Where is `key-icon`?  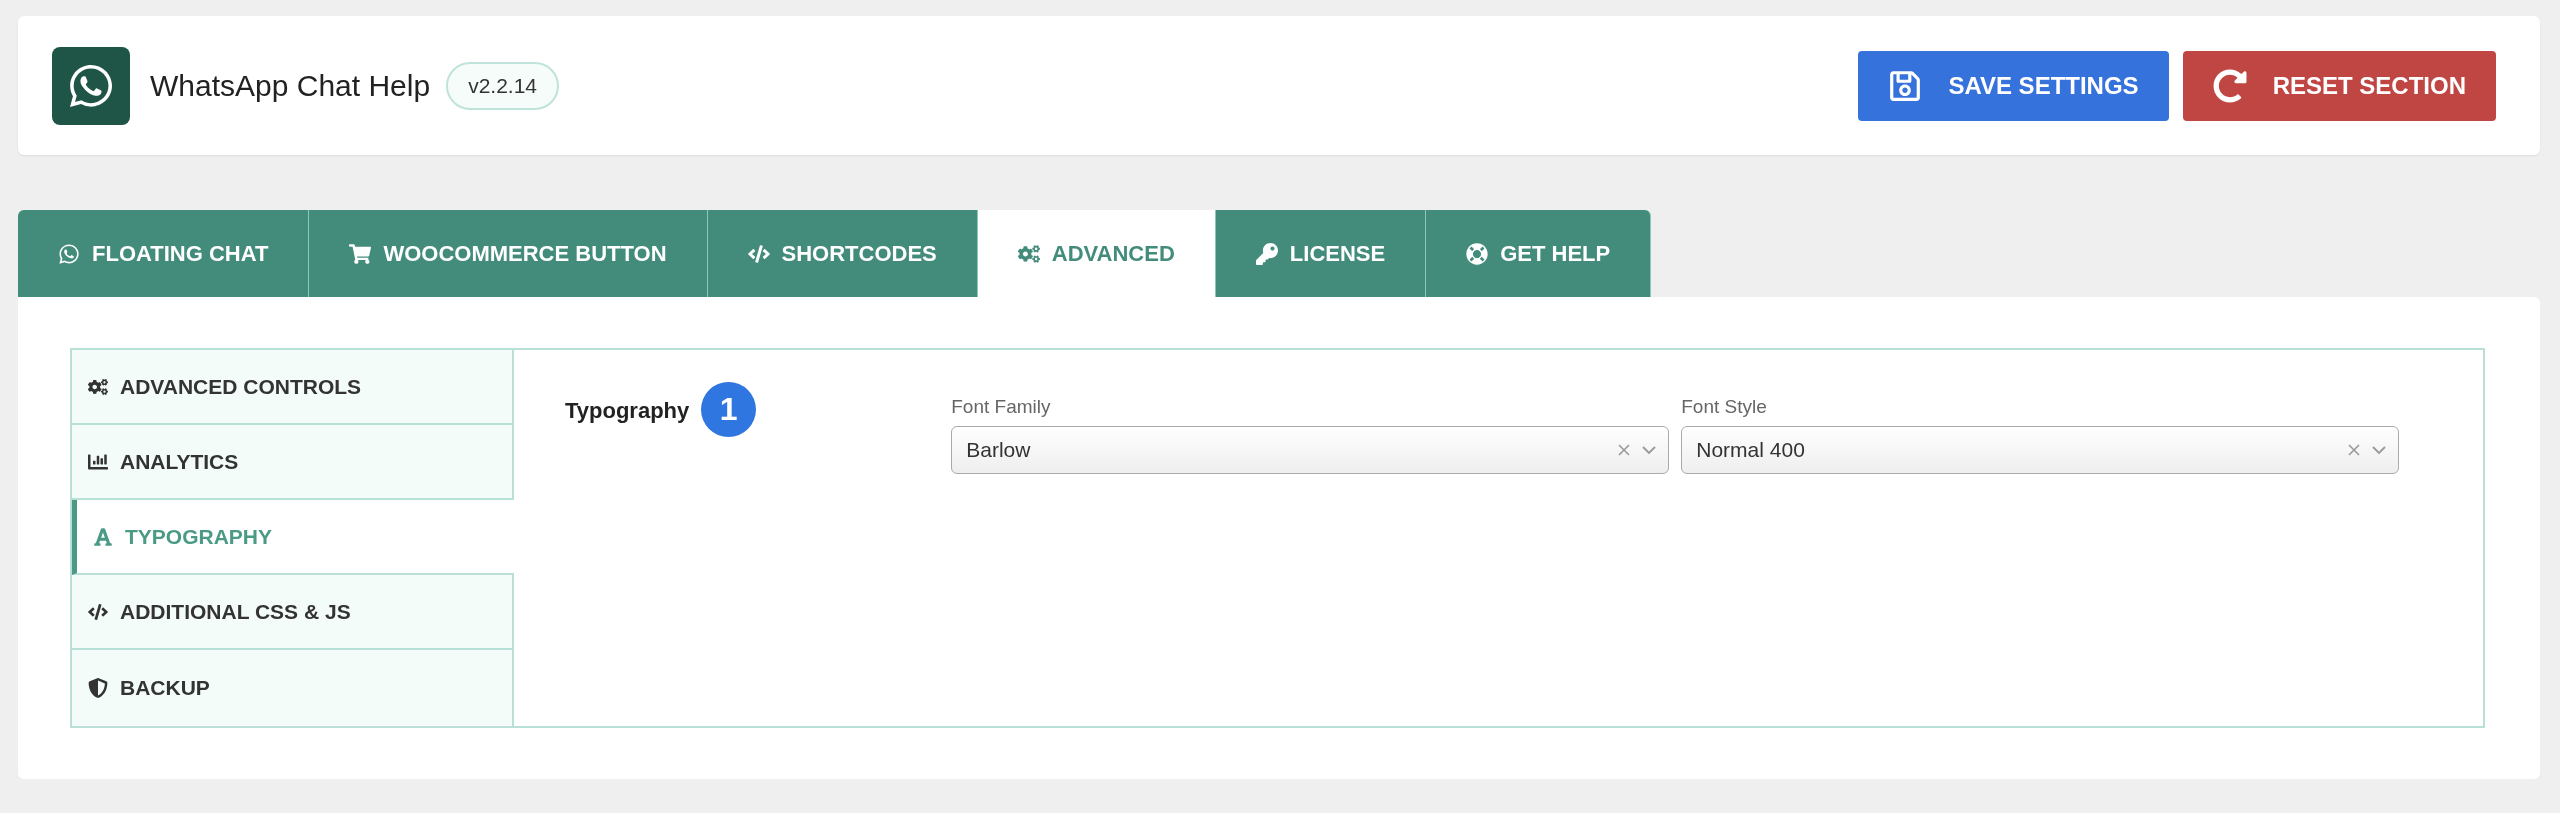
key-icon is located at coordinates (1266, 253).